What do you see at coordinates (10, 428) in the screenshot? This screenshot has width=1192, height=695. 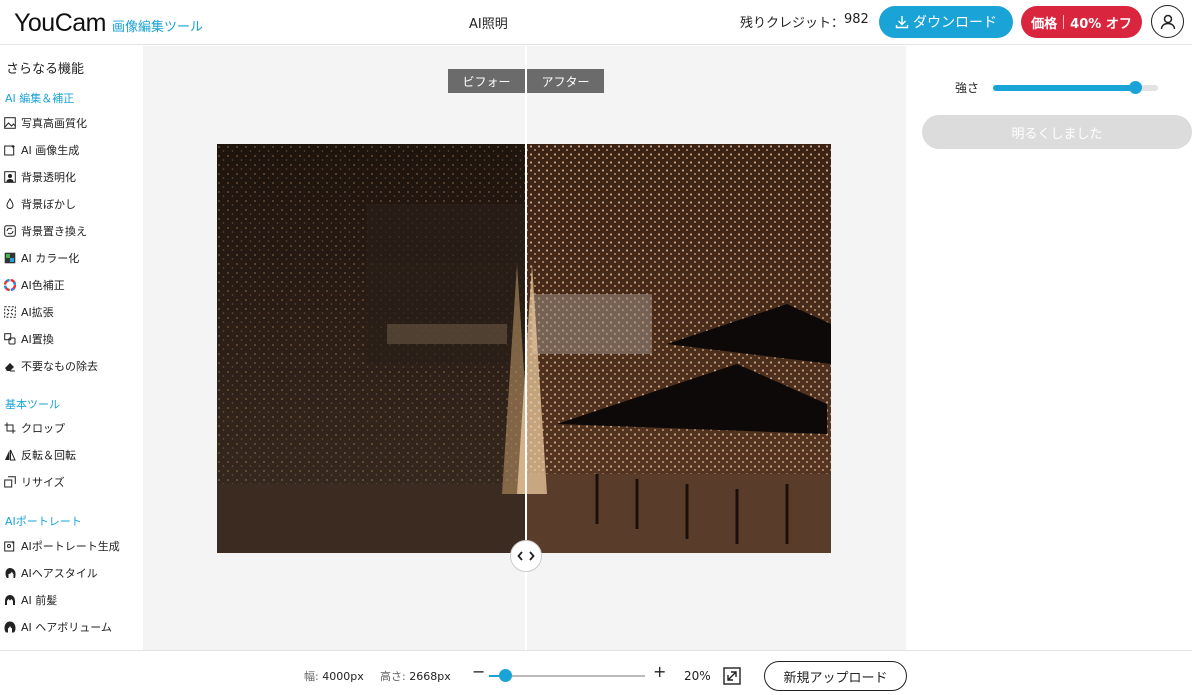 I see `crop-icon` at bounding box center [10, 428].